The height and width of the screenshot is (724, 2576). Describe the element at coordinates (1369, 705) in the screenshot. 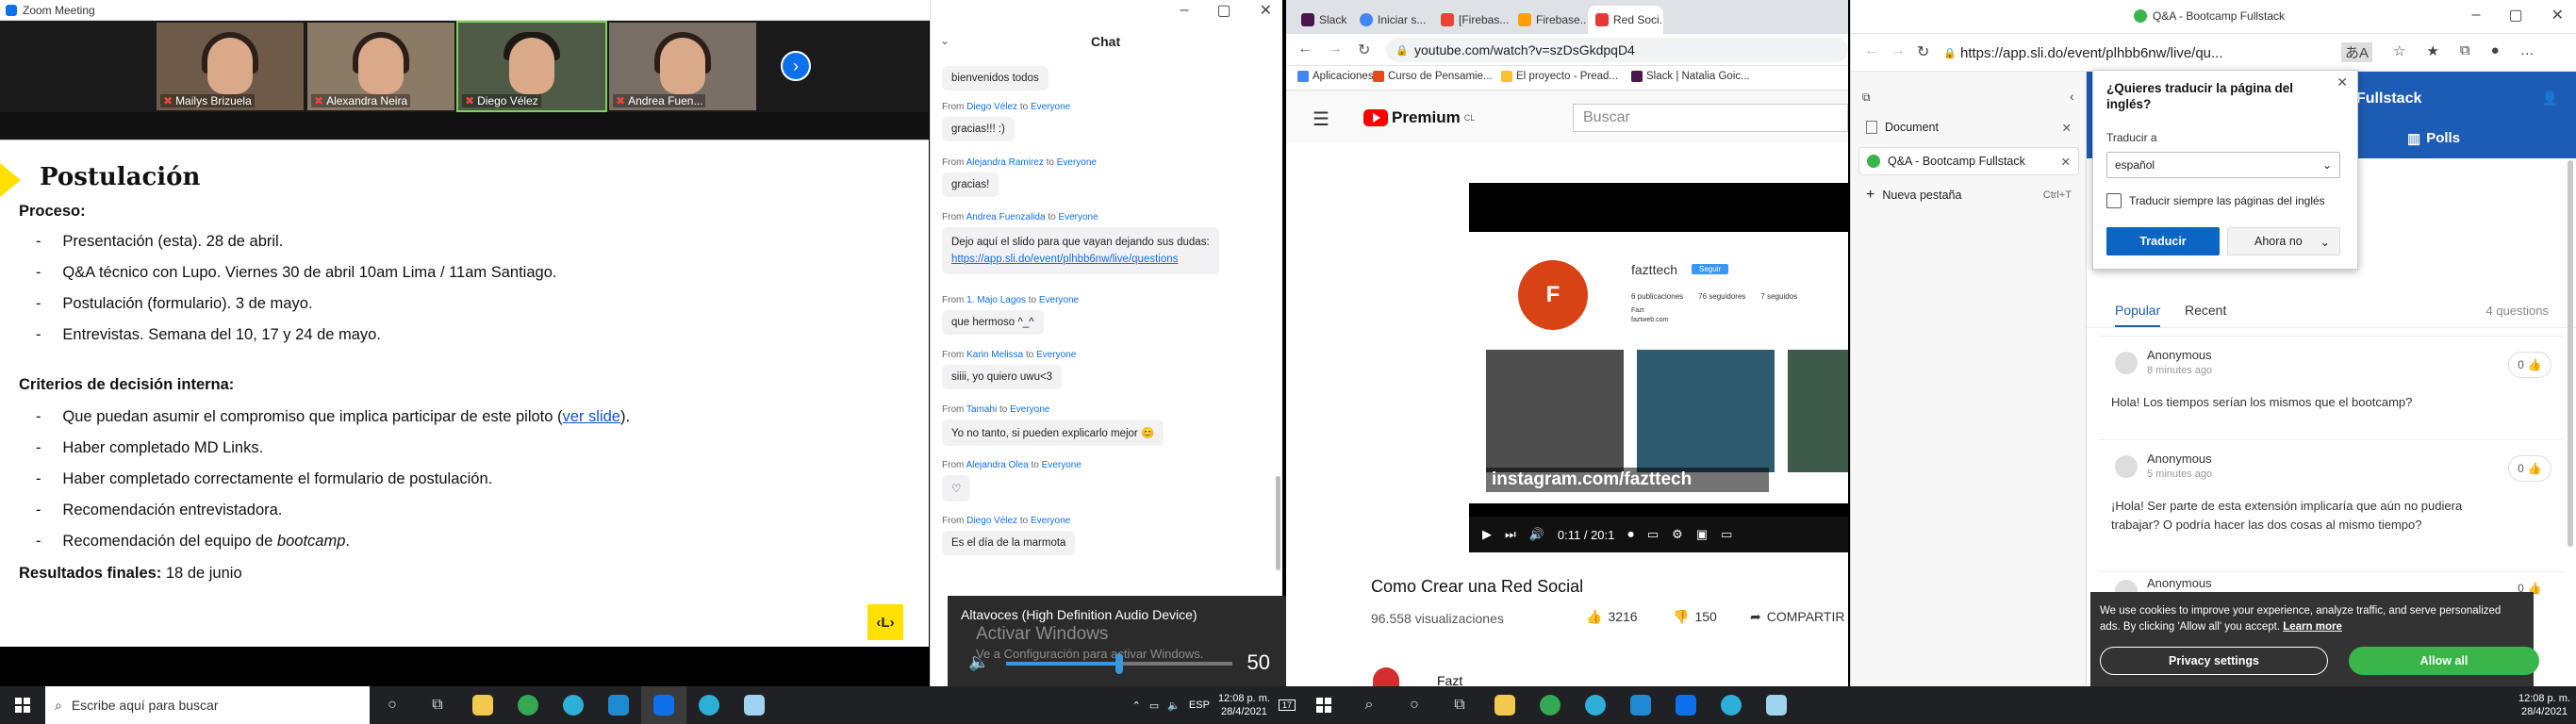

I see `search-icon: ⌕` at that location.